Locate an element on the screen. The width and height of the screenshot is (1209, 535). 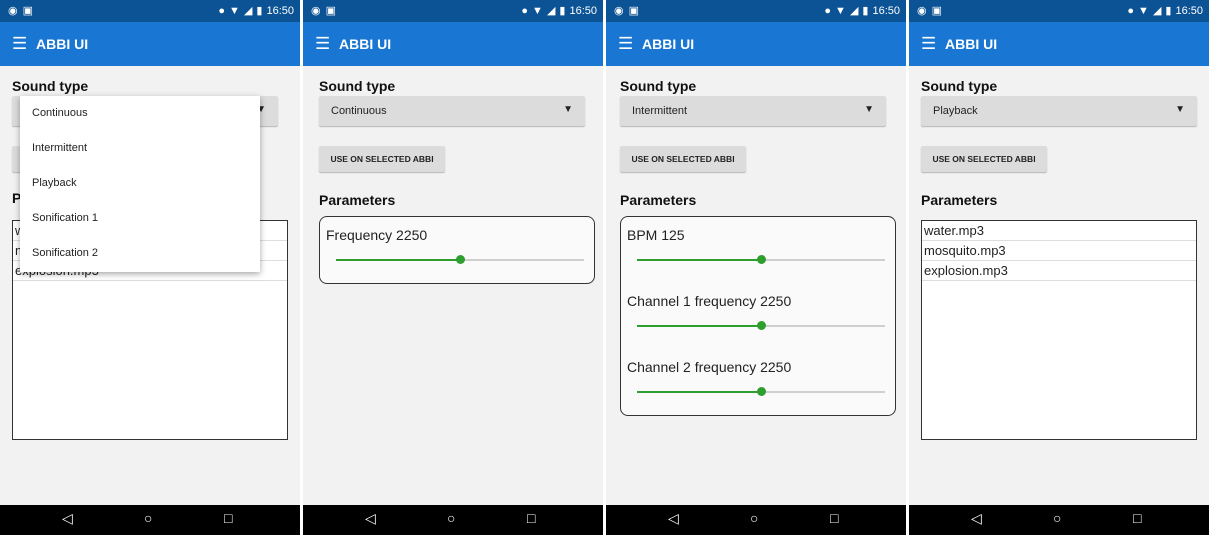
dropdown-option-intermittent: Intermittent is located at coordinates (140, 148).